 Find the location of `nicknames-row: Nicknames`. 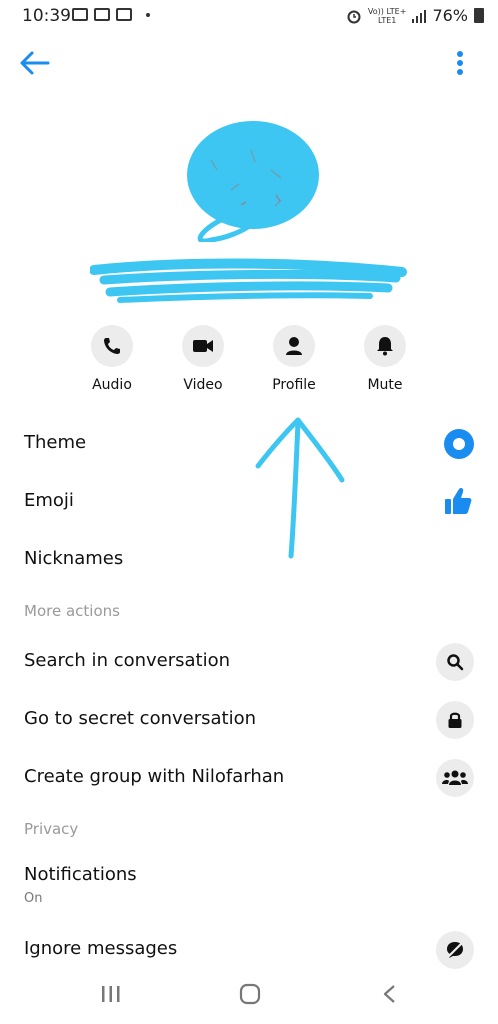

nicknames-row: Nicknames is located at coordinates (249, 561).